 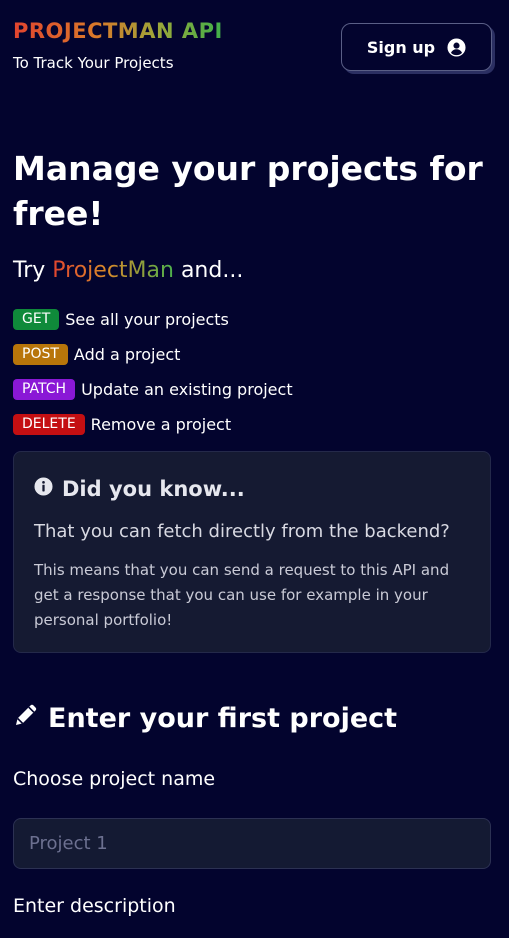 I want to click on brand-logo: PROJECTMAN API, so click(x=118, y=31).